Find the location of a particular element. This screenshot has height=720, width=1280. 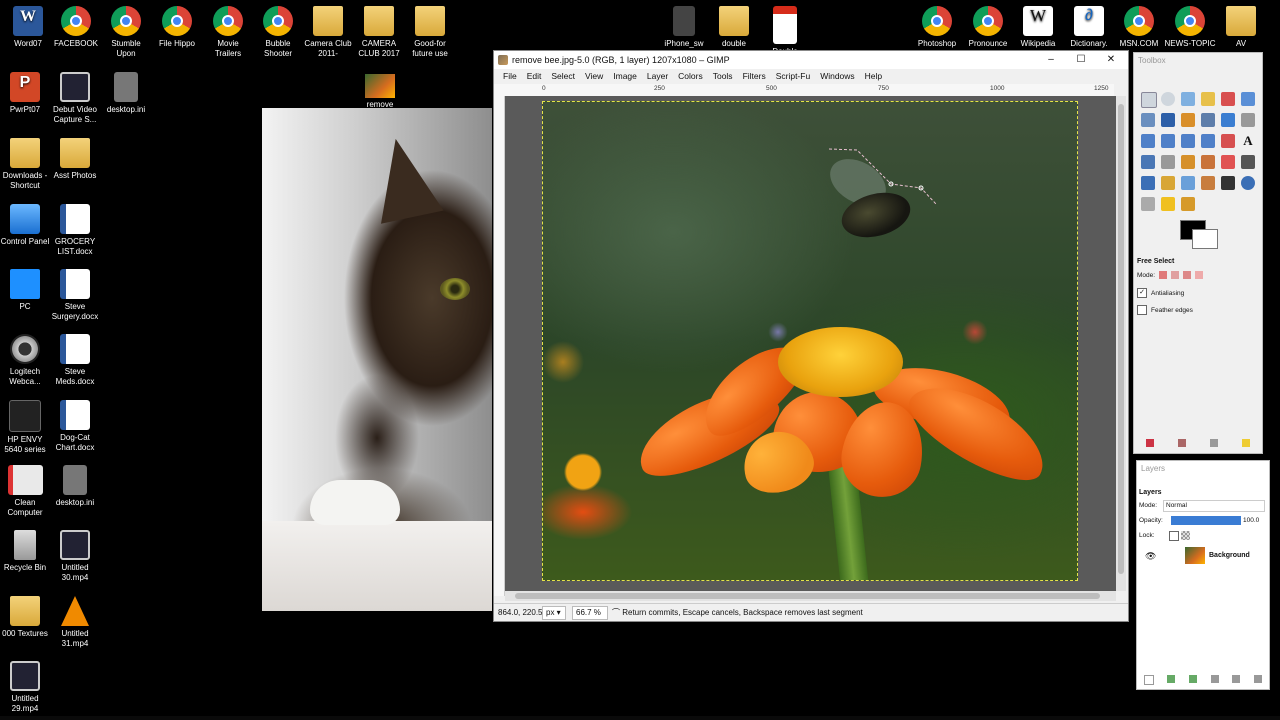

desktop-icon: Photoshop is located at coordinates (937, 27).